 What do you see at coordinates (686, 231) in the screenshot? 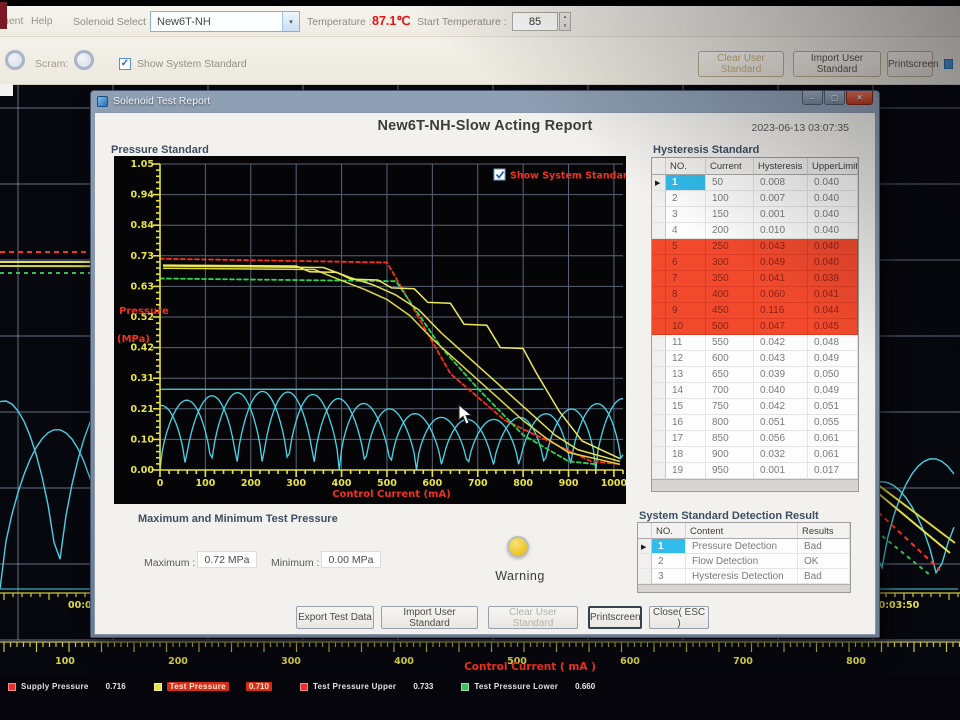
I see `table-cell: 4` at bounding box center [686, 231].